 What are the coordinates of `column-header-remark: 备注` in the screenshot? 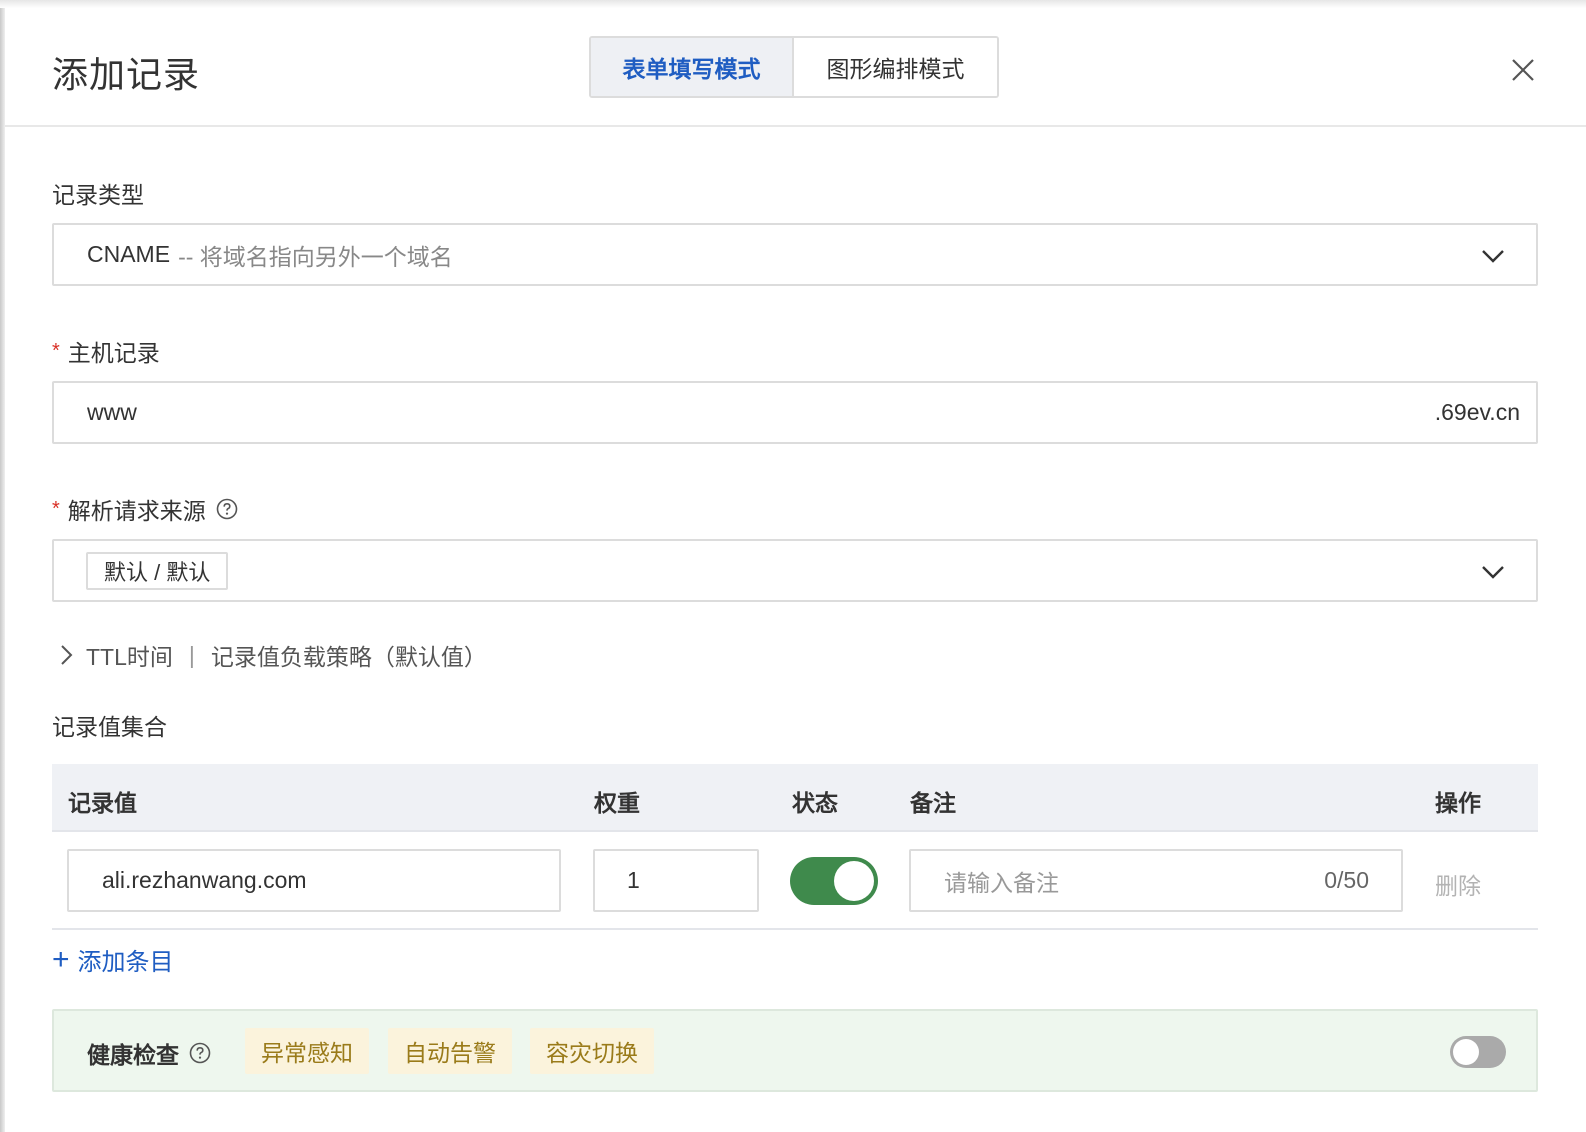 It's located at (933, 803).